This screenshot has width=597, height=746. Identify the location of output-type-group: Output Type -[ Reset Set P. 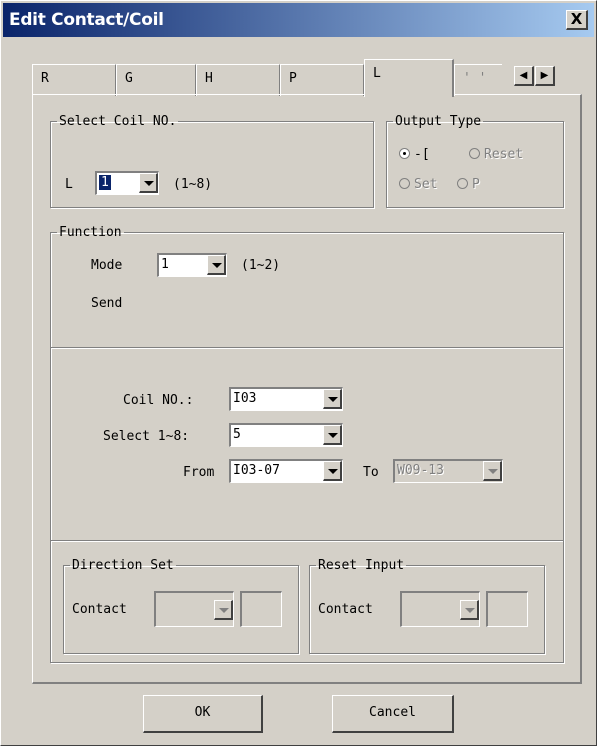
(475, 161).